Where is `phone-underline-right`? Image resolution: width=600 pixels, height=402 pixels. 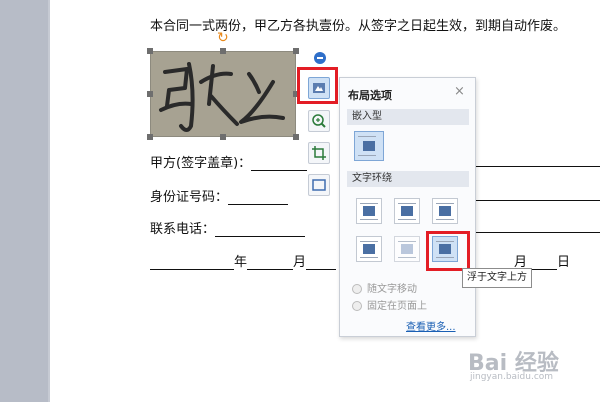
phone-underline-right is located at coordinates (537, 225).